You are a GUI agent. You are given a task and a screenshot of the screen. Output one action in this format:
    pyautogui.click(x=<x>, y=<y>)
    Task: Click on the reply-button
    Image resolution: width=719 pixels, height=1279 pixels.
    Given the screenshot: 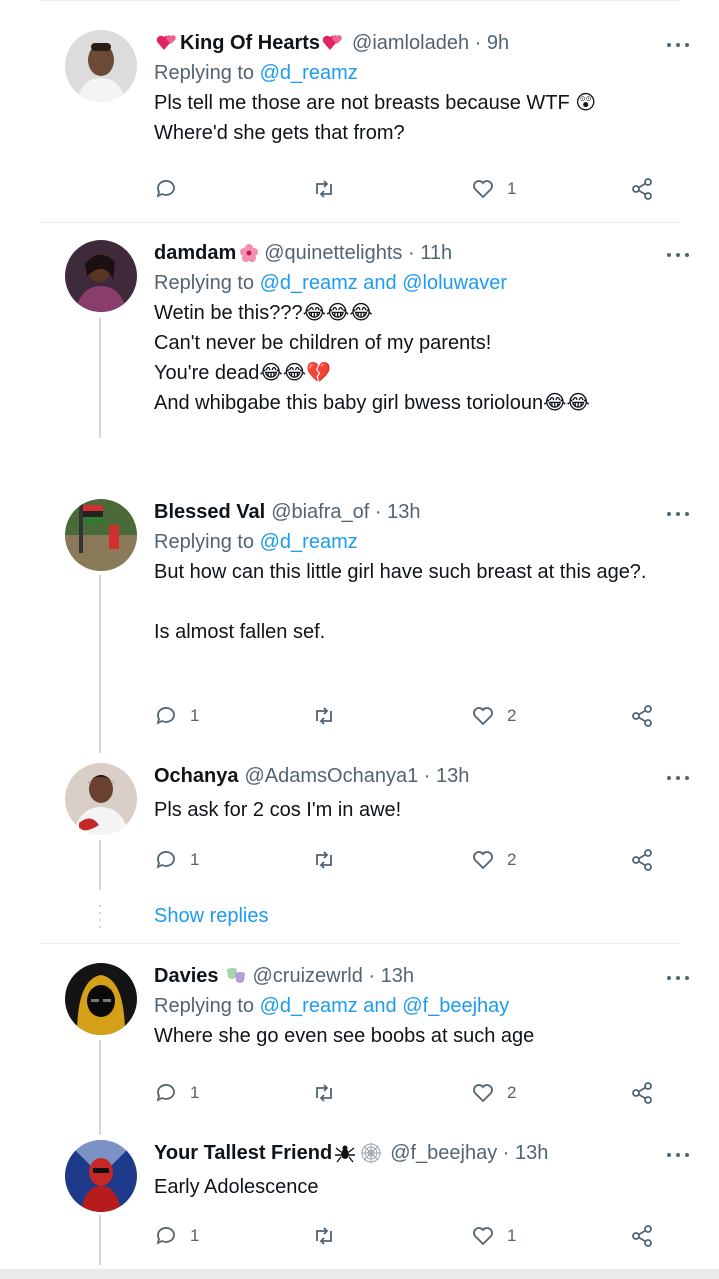 What is the action you would take?
    pyautogui.click(x=172, y=189)
    